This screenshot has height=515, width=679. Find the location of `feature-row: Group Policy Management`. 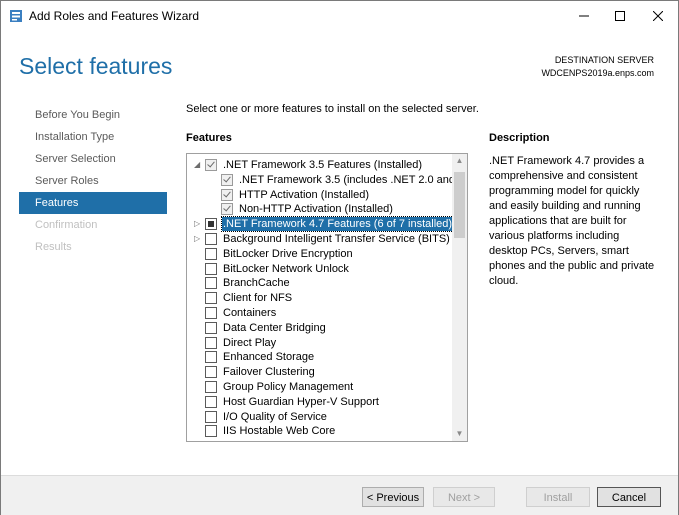

feature-row: Group Policy Management is located at coordinates (318, 387).